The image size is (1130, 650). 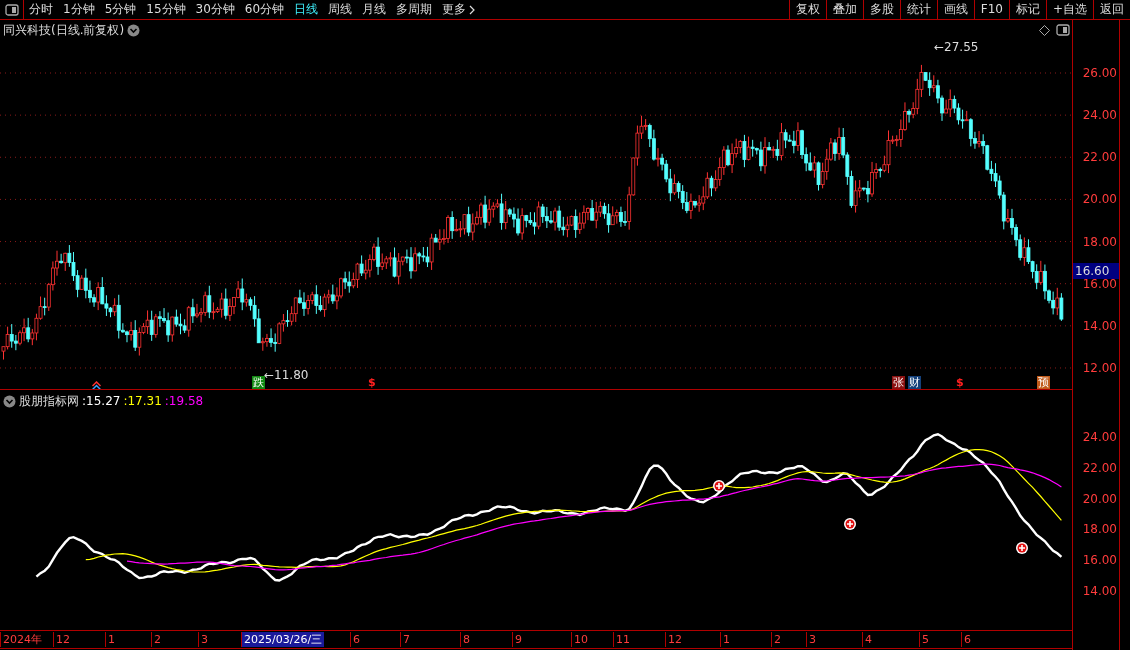 What do you see at coordinates (96, 385) in the screenshot?
I see `up-arrow-icon` at bounding box center [96, 385].